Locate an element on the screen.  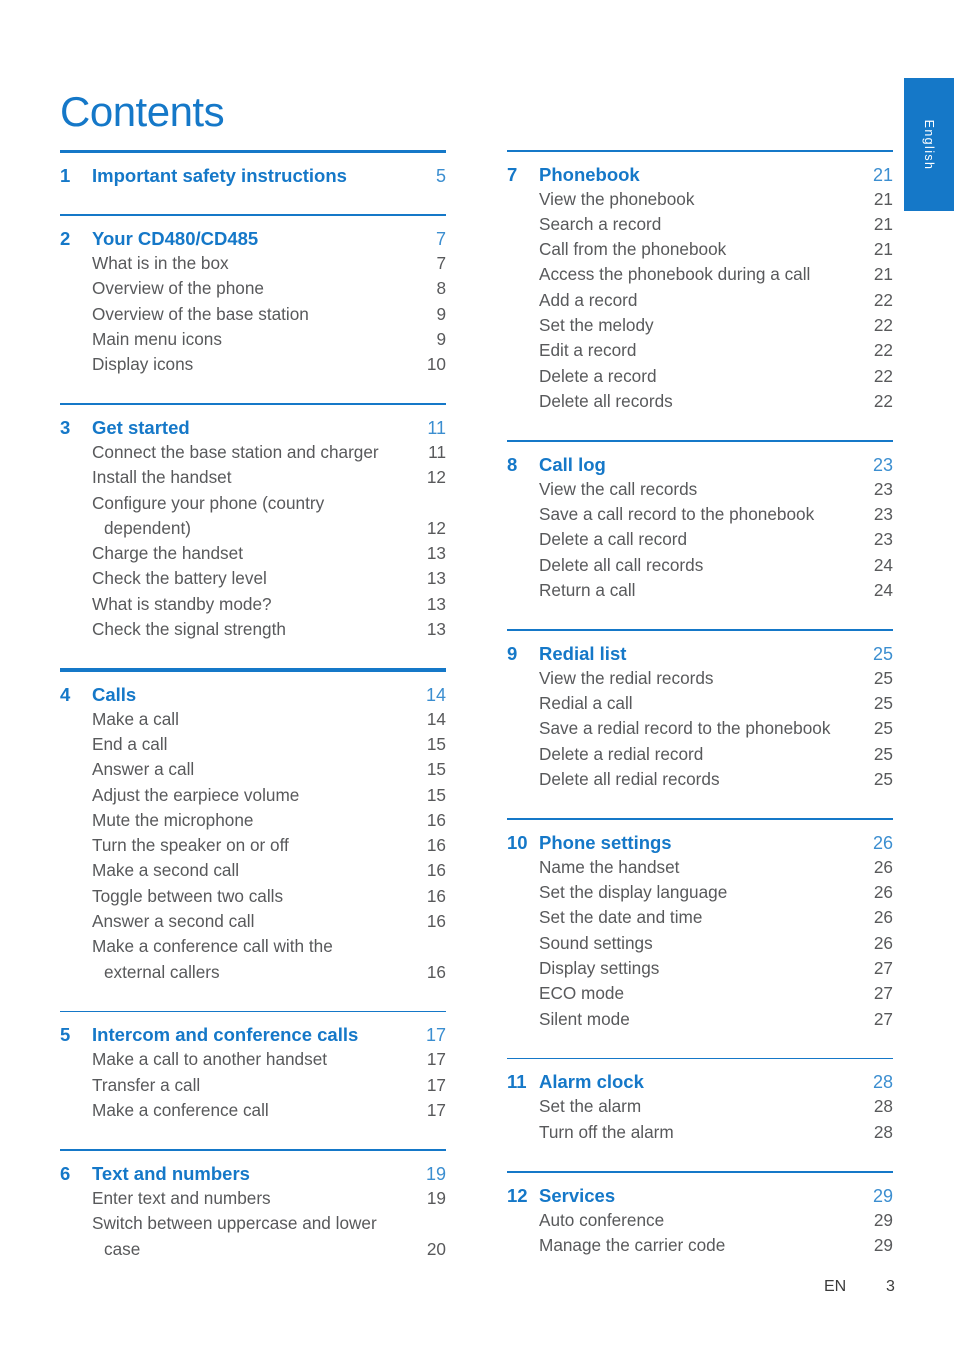
toc-entry: Search a record 21 is located at coordinates (700, 224).